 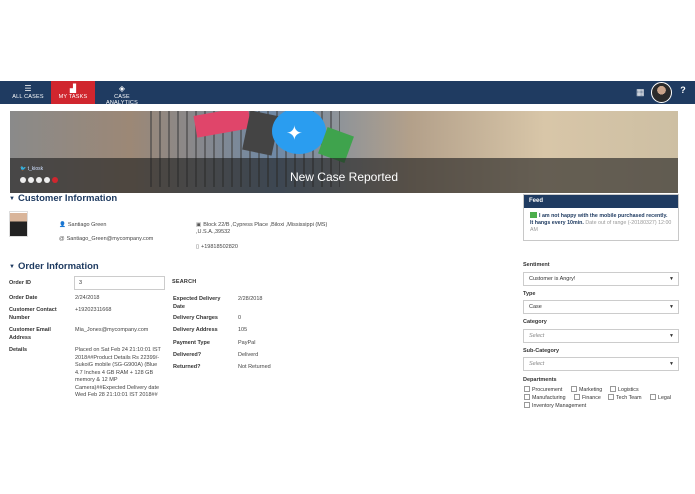 I want to click on department-label: Logistics, so click(x=628, y=390).